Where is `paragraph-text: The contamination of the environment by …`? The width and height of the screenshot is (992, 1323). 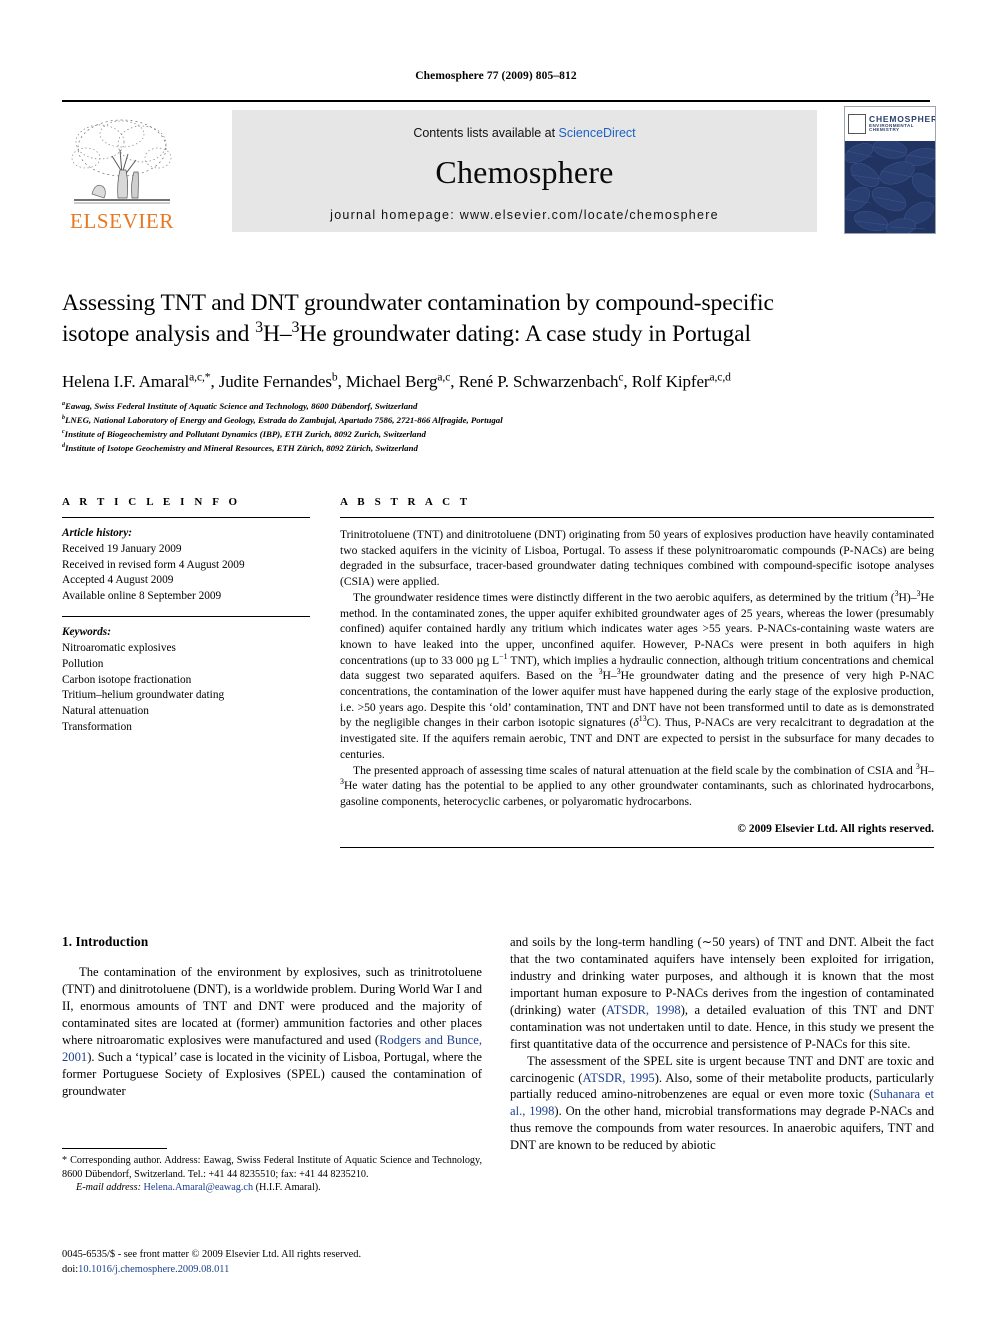 paragraph-text: The contamination of the environment by … is located at coordinates (272, 1031).